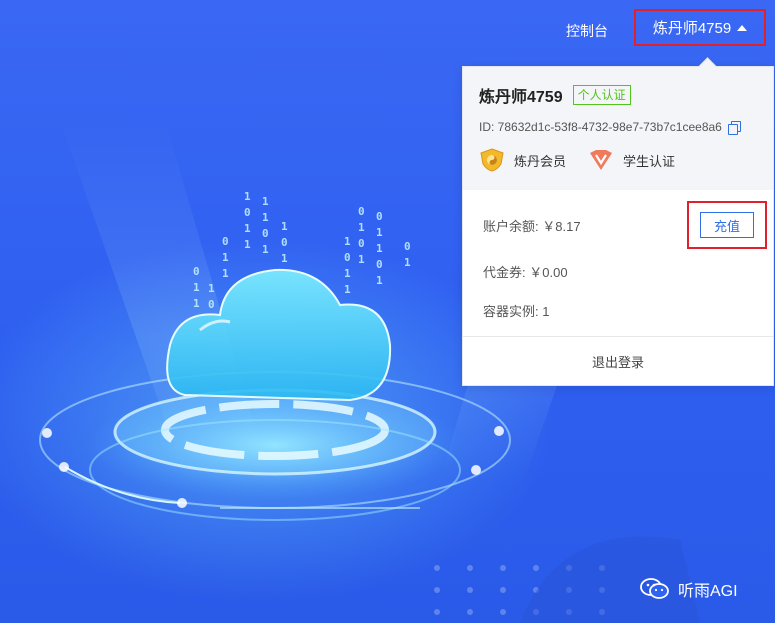  I want to click on container-label: 容器实例:, so click(511, 311).